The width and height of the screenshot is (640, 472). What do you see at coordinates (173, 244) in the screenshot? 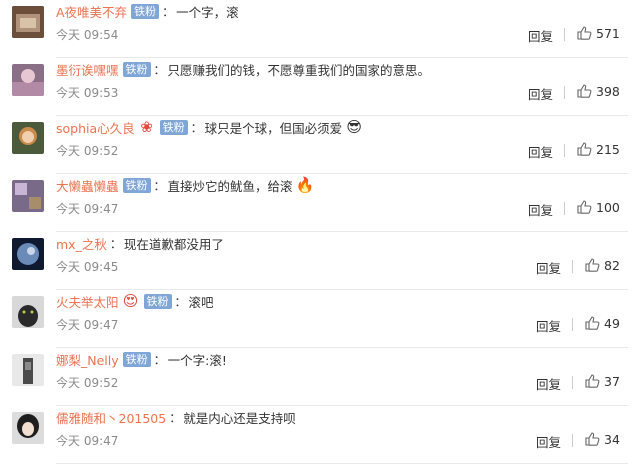
I see `comment-text: 现在道歉都没用了` at bounding box center [173, 244].